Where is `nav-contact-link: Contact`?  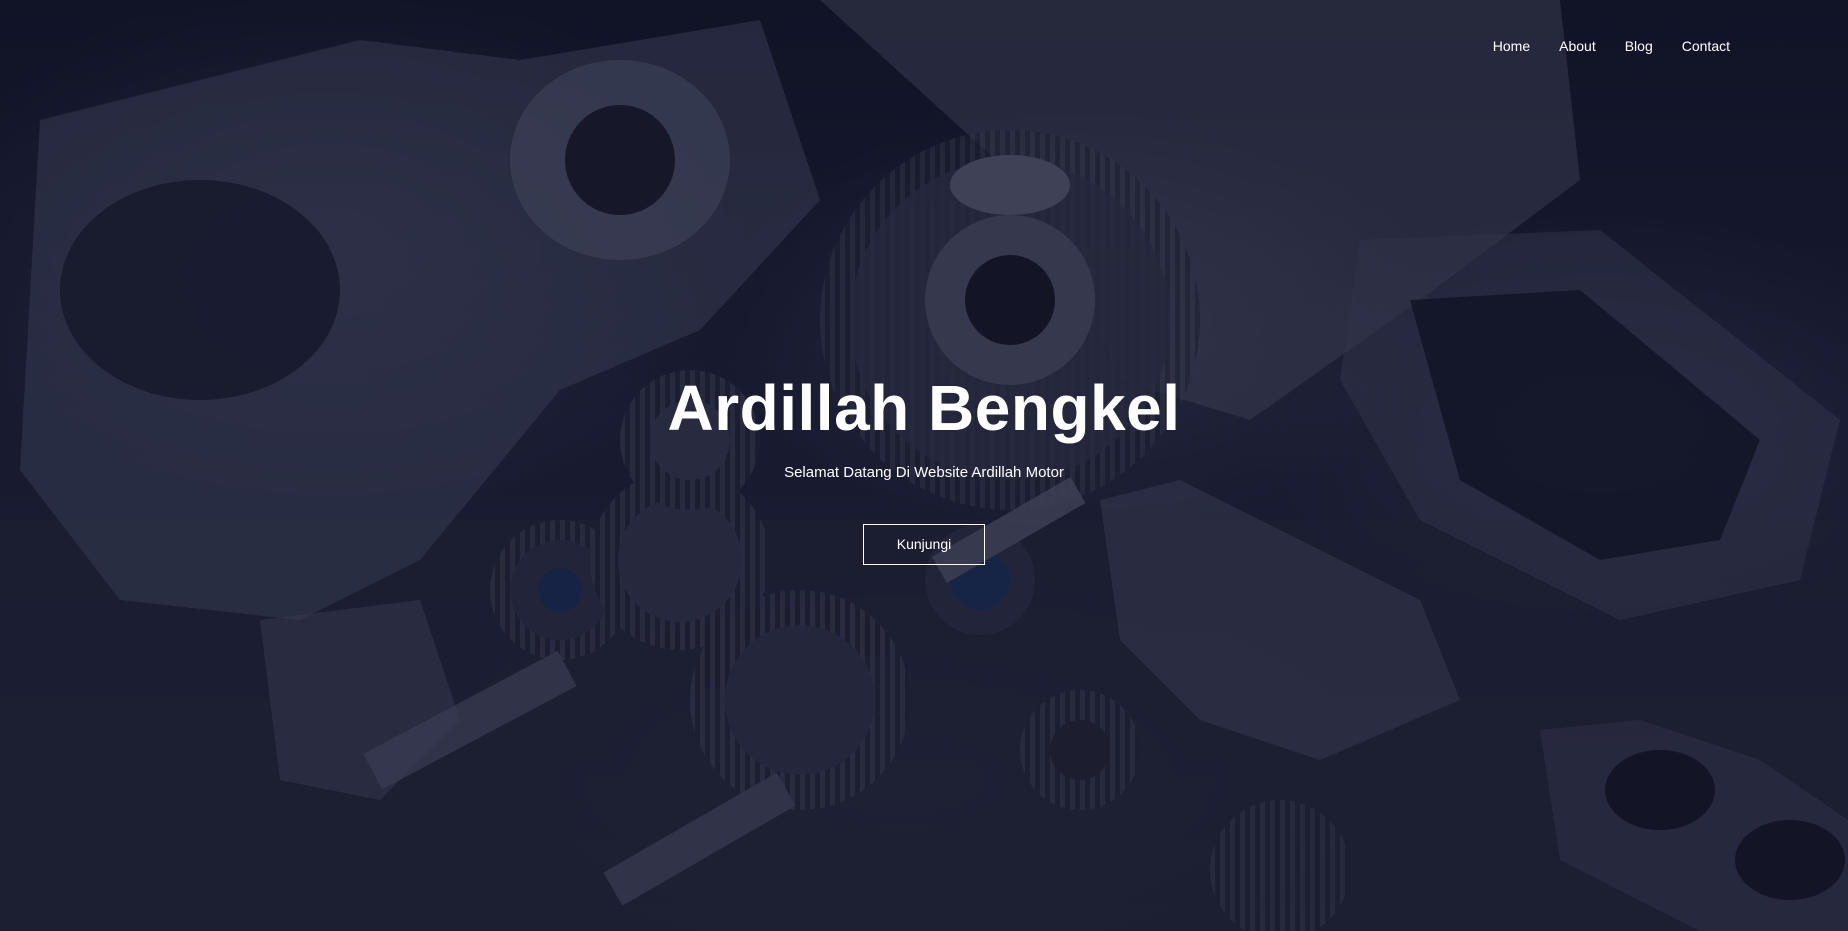
nav-contact-link: Contact is located at coordinates (1706, 46).